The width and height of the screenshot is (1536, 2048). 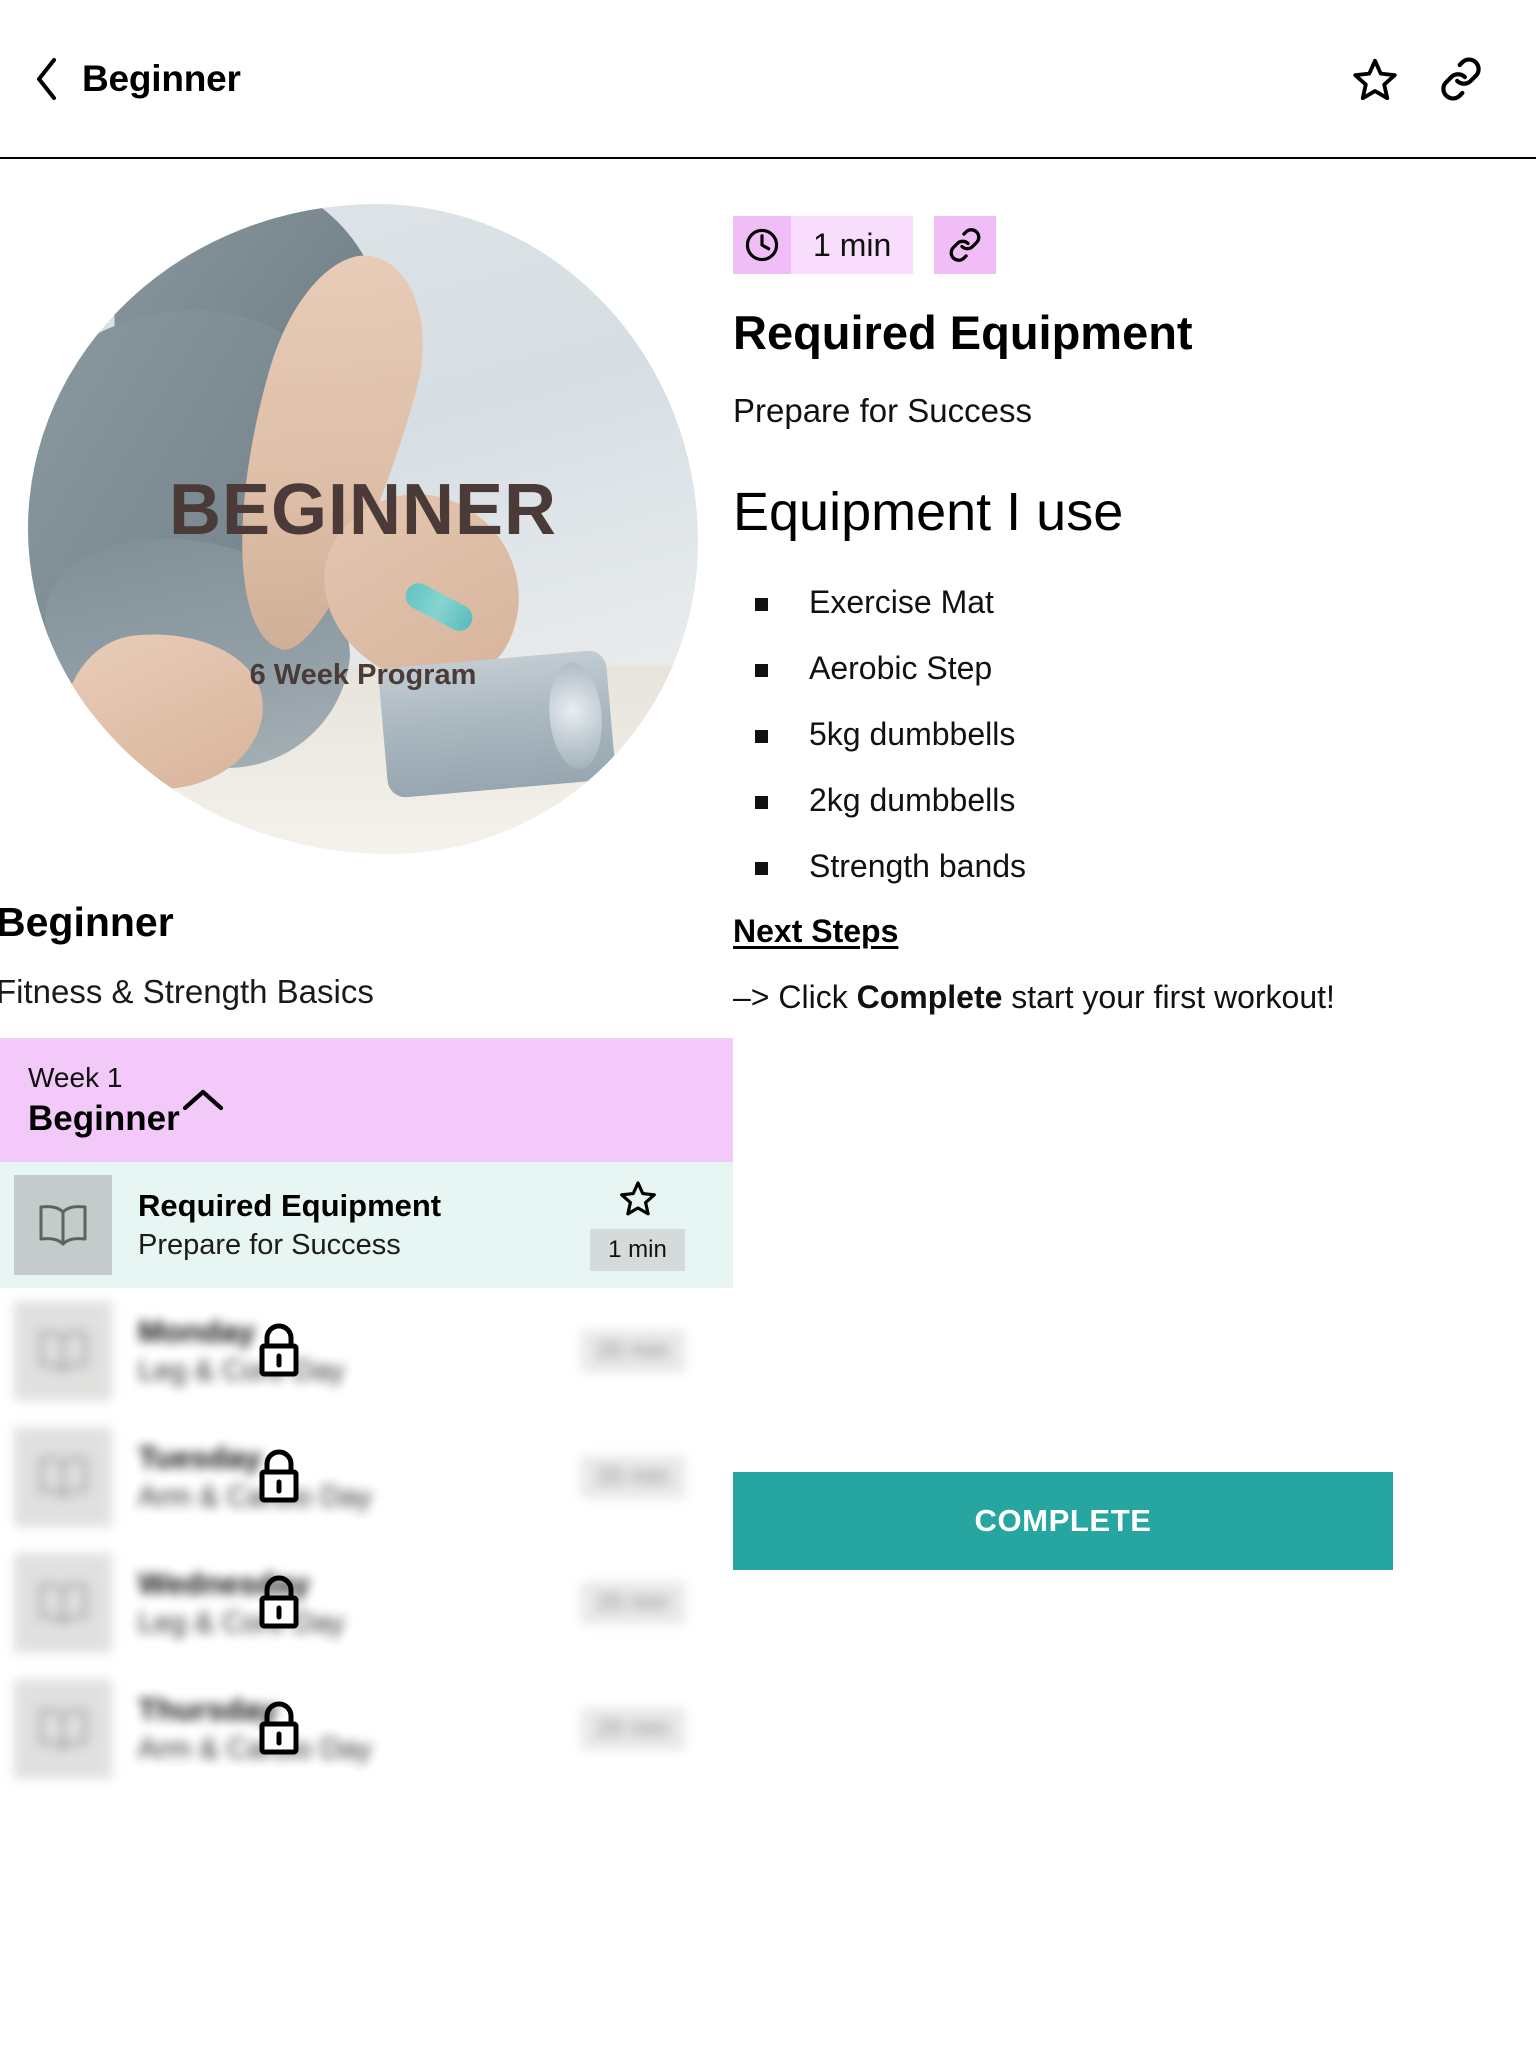 What do you see at coordinates (363, 509) in the screenshot?
I see `hero-overlay-title: BEGINNER` at bounding box center [363, 509].